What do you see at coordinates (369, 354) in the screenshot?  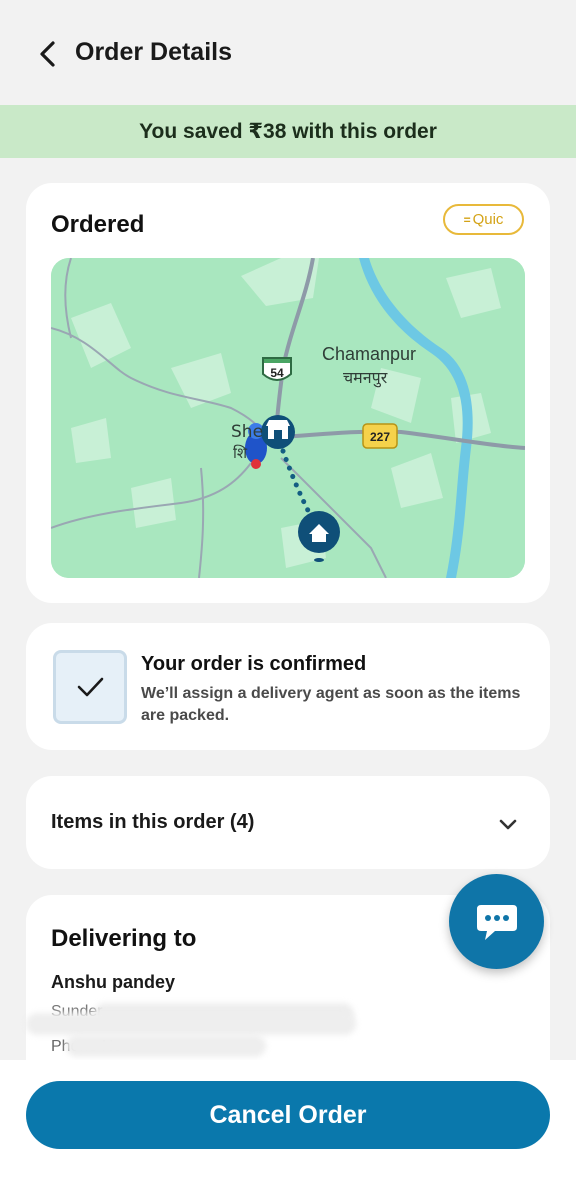 I see `map-place-label: Chamanpur` at bounding box center [369, 354].